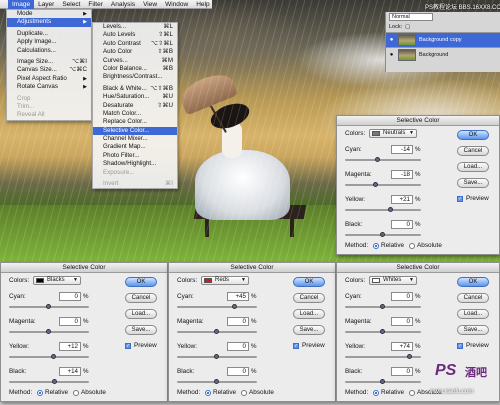  What do you see at coordinates (443, 39) in the screenshot?
I see `layer-row: ● Background copy` at bounding box center [443, 39].